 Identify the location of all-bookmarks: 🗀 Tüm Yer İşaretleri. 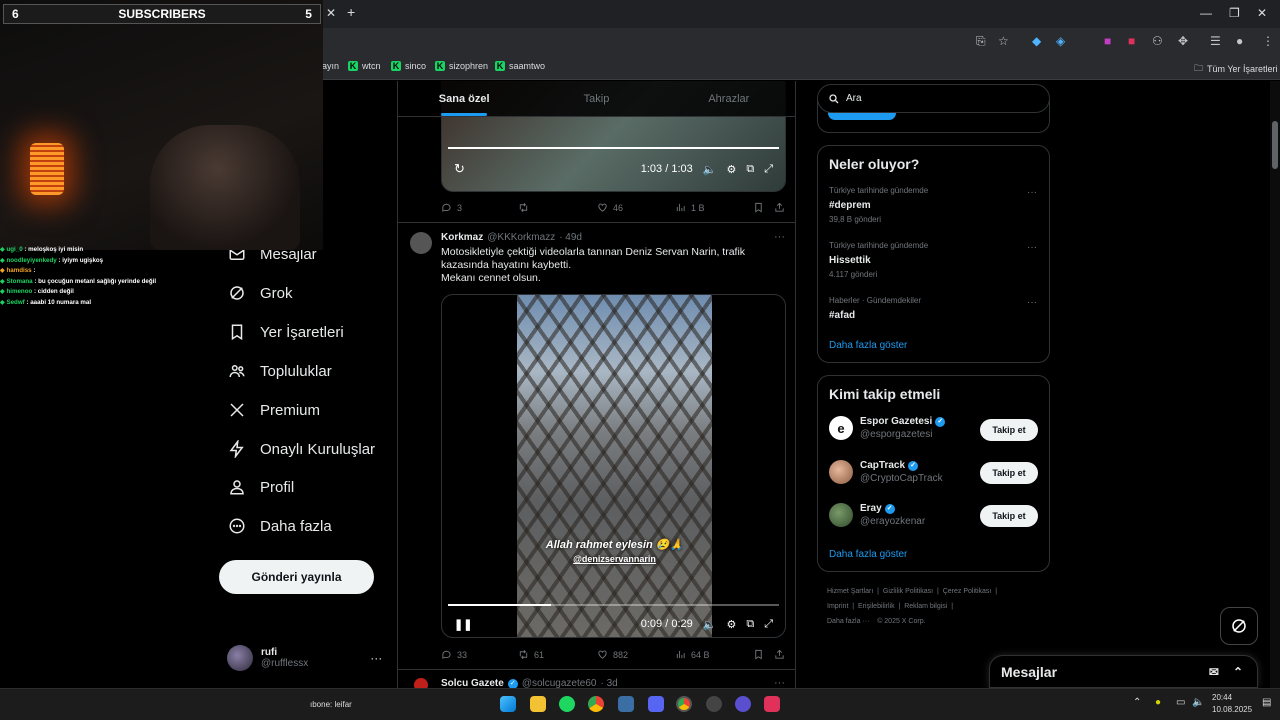
(1236, 69).